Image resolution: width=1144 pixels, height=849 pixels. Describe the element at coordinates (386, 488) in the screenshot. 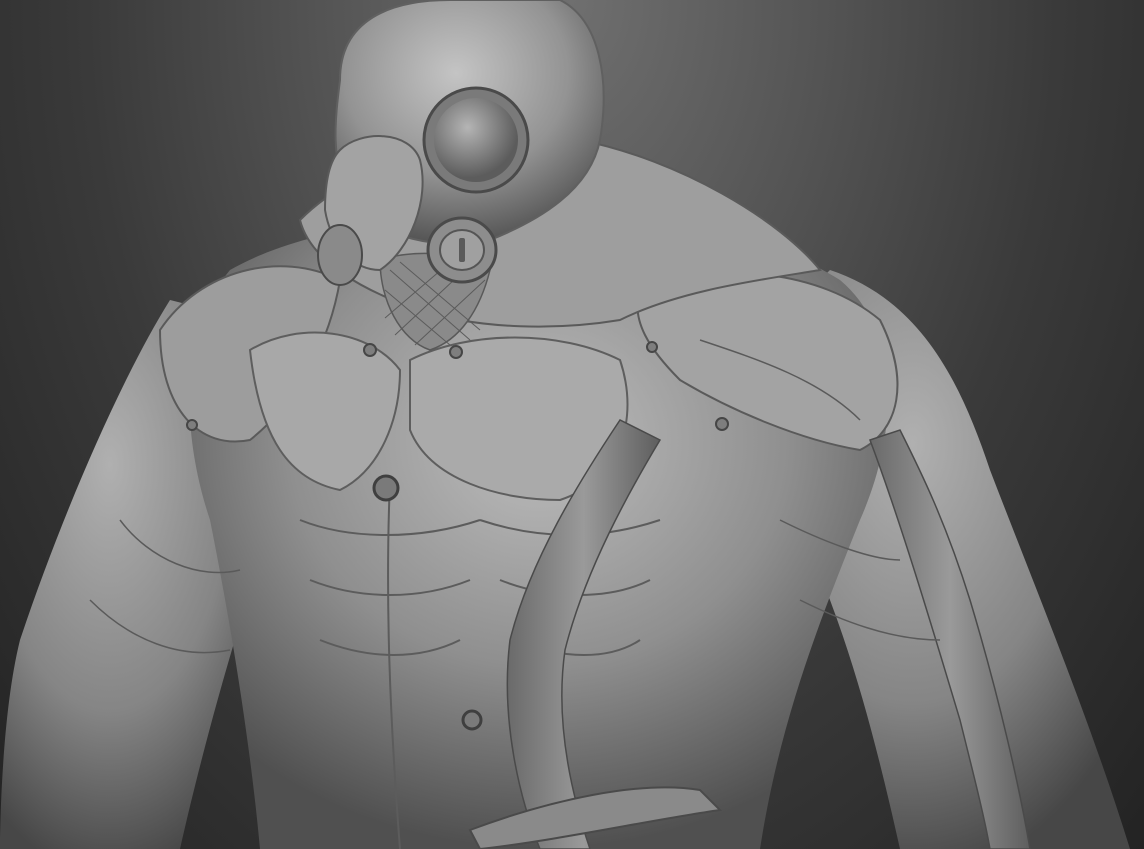

I see `chest-socket` at that location.